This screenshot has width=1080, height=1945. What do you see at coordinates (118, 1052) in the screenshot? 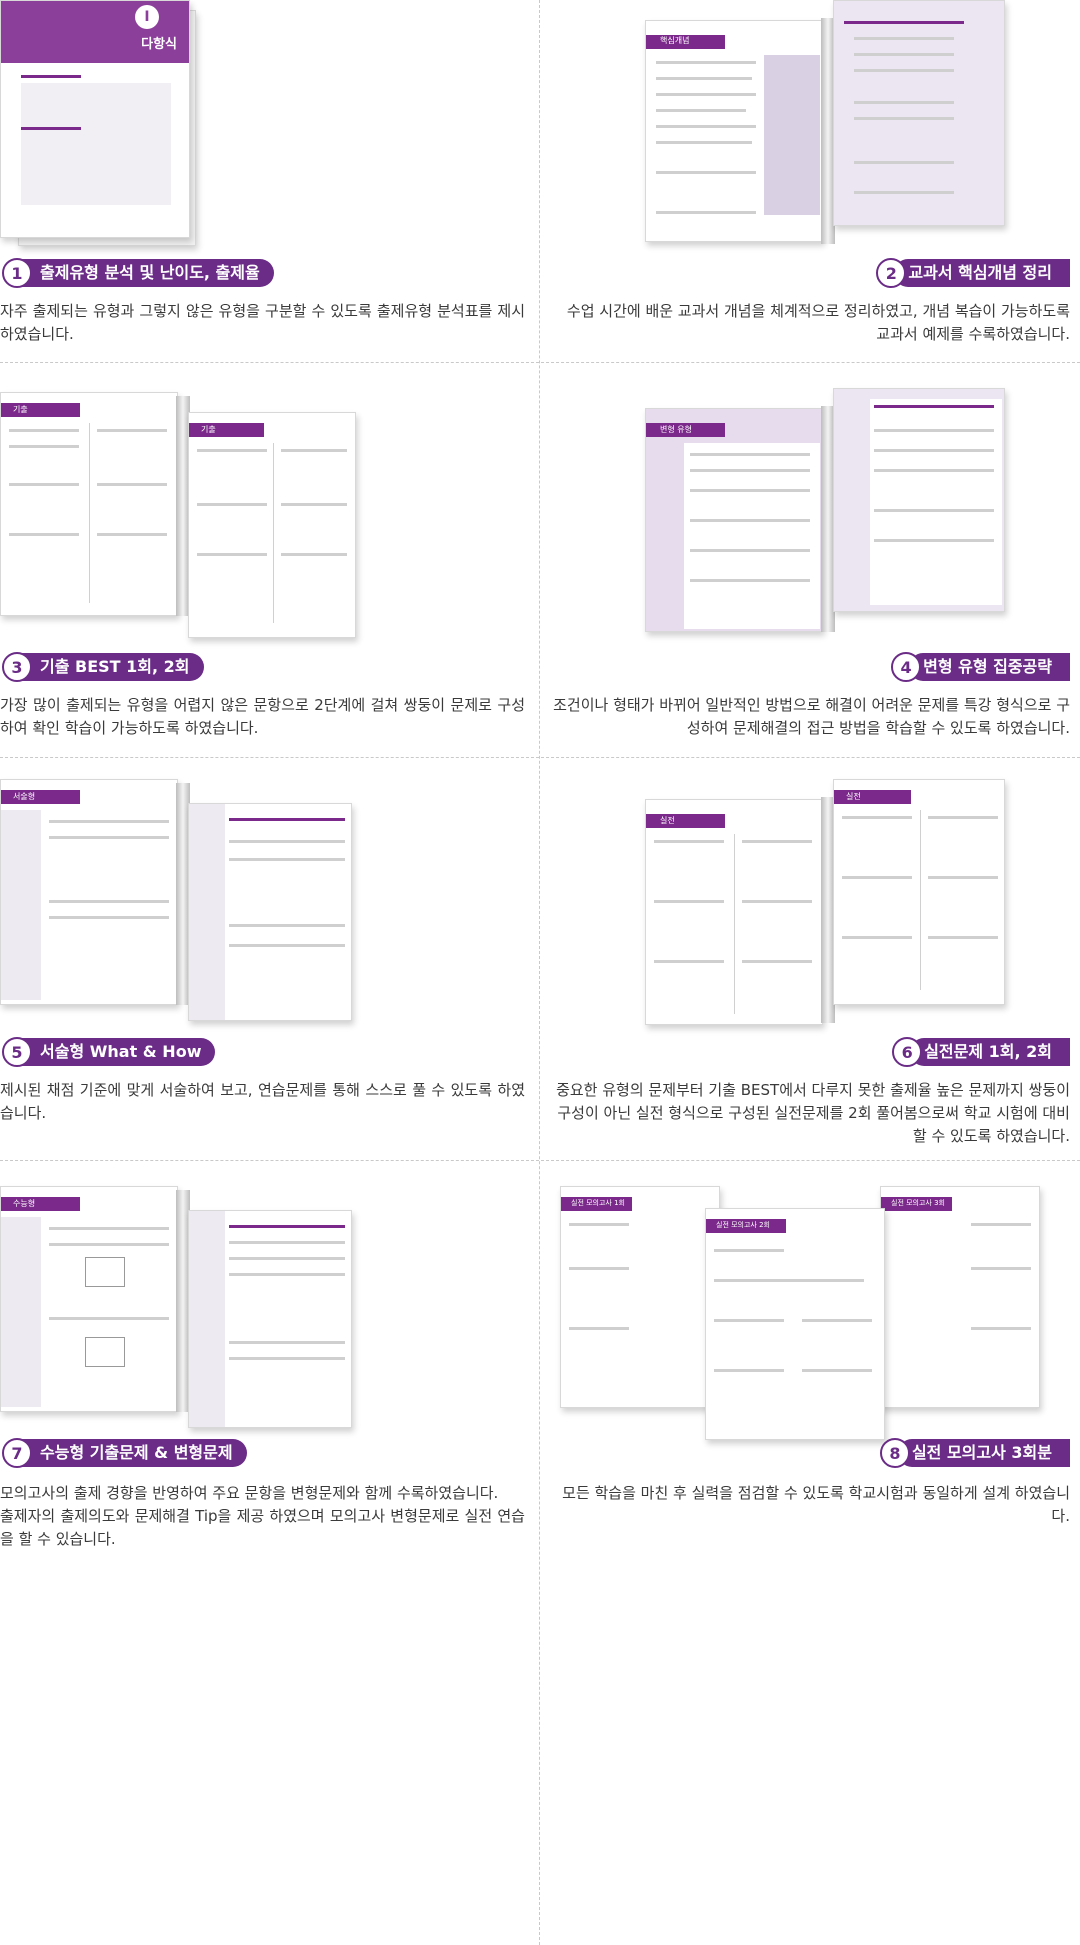
I see `badge-title: 서술형 What & How` at bounding box center [118, 1052].